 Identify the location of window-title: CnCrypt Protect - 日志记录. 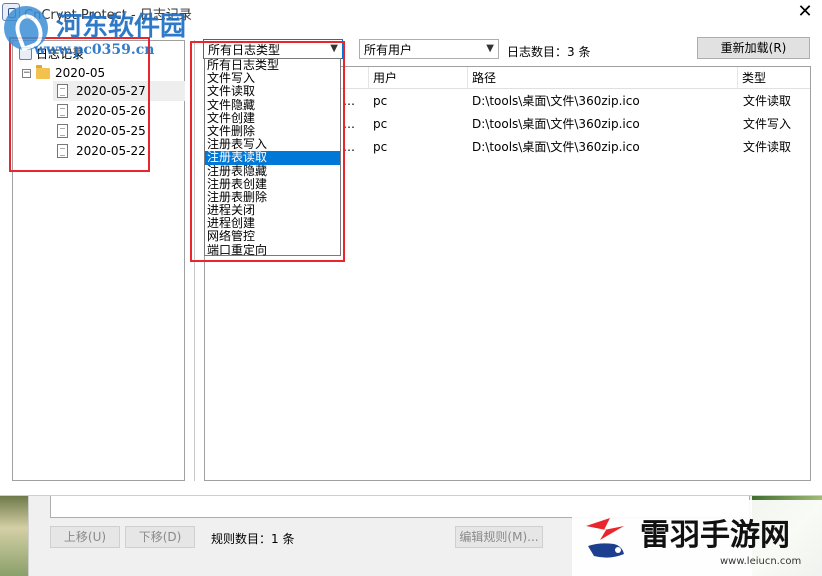
(108, 15).